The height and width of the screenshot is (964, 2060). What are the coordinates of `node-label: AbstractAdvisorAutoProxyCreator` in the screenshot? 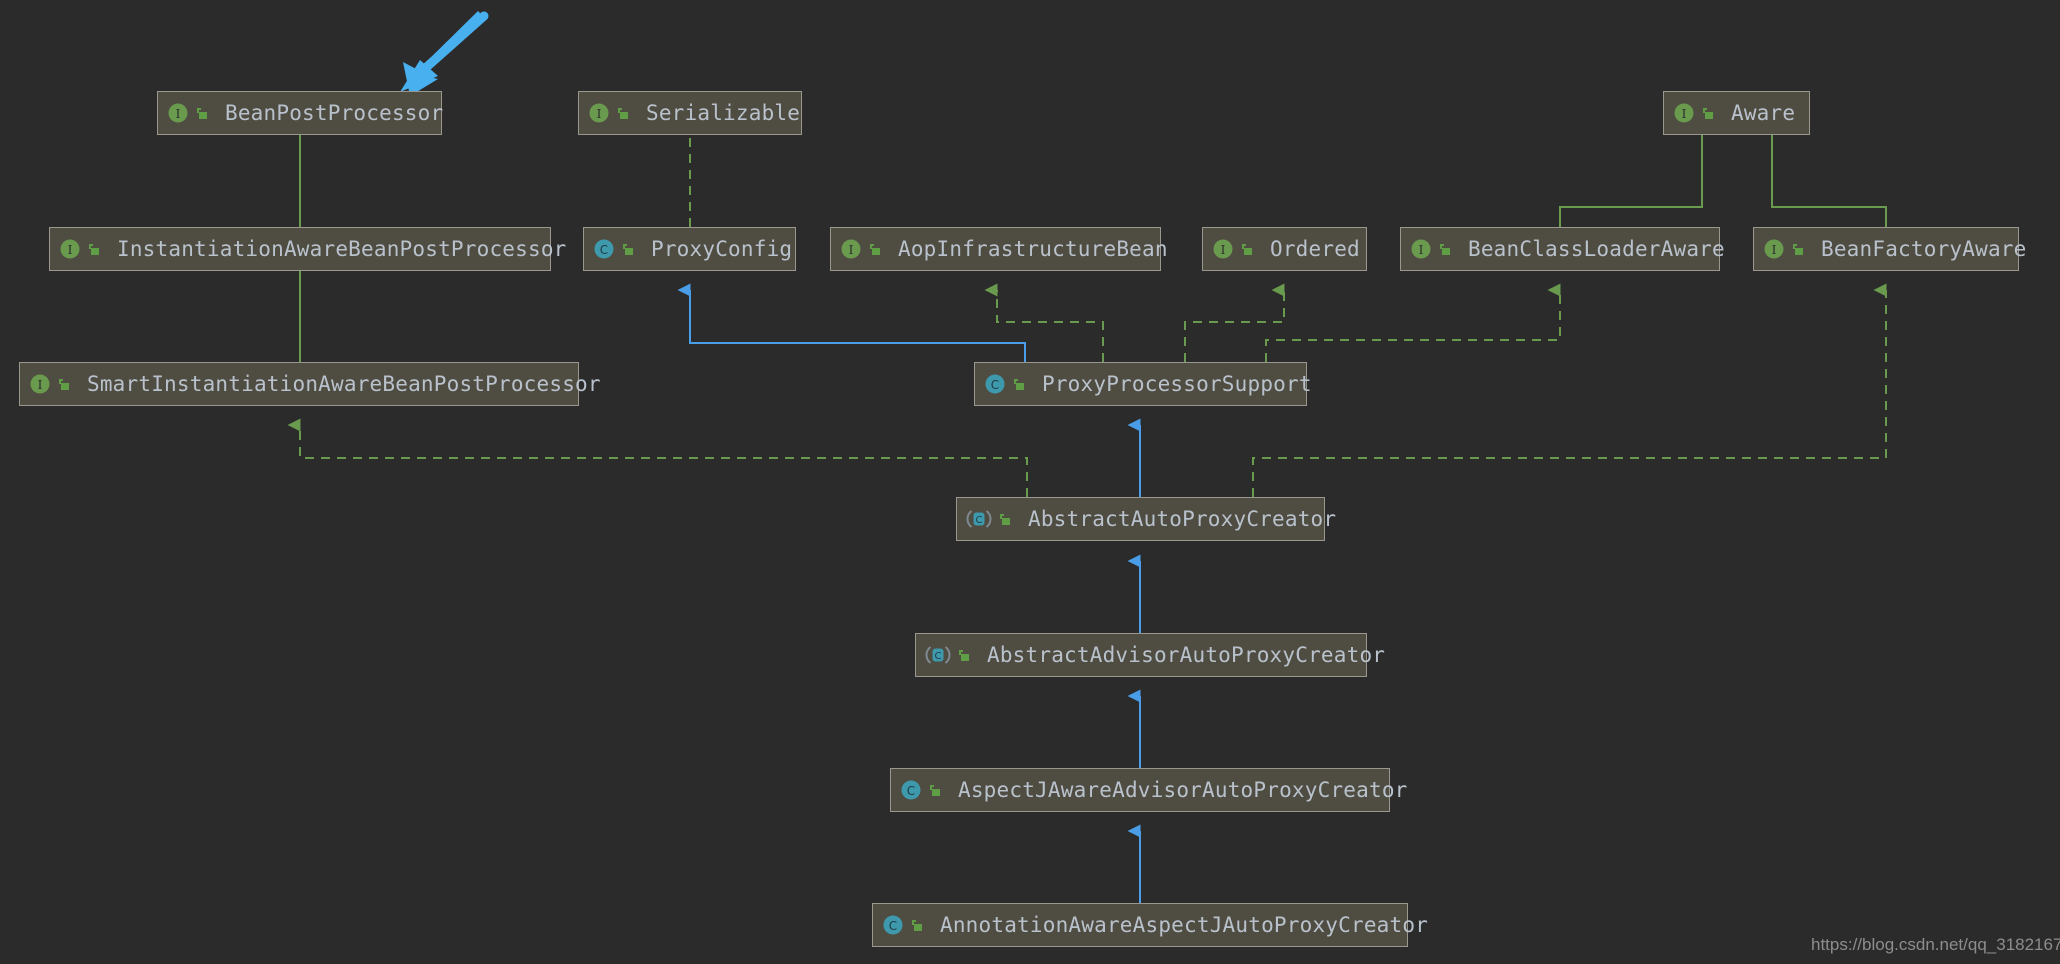 It's located at (1186, 654).